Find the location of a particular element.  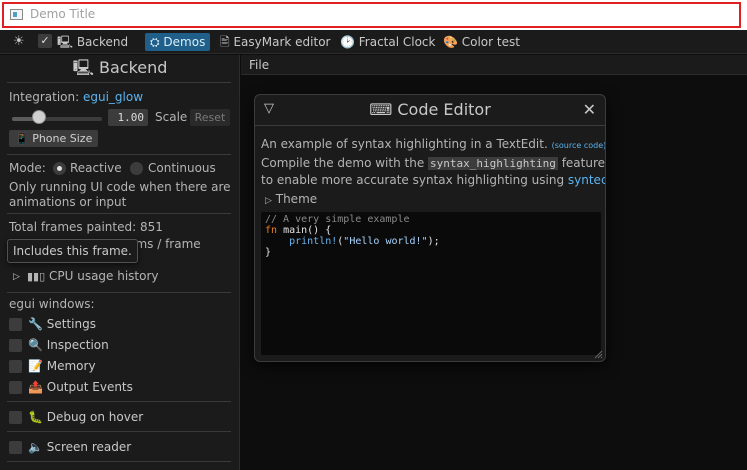

theme-label: Theme is located at coordinates (296, 199).